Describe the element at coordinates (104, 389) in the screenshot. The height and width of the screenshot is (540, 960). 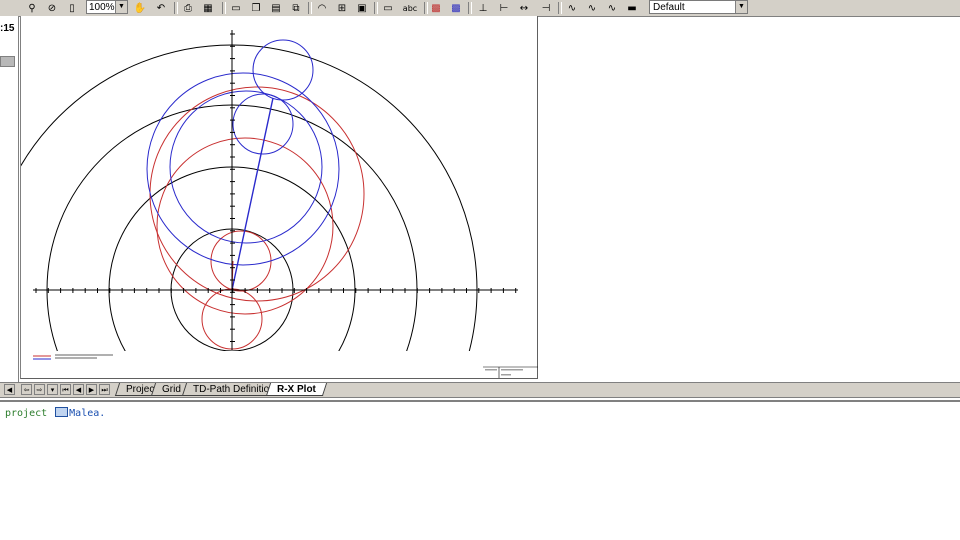
I see `last-tab-icon: ⏭` at that location.